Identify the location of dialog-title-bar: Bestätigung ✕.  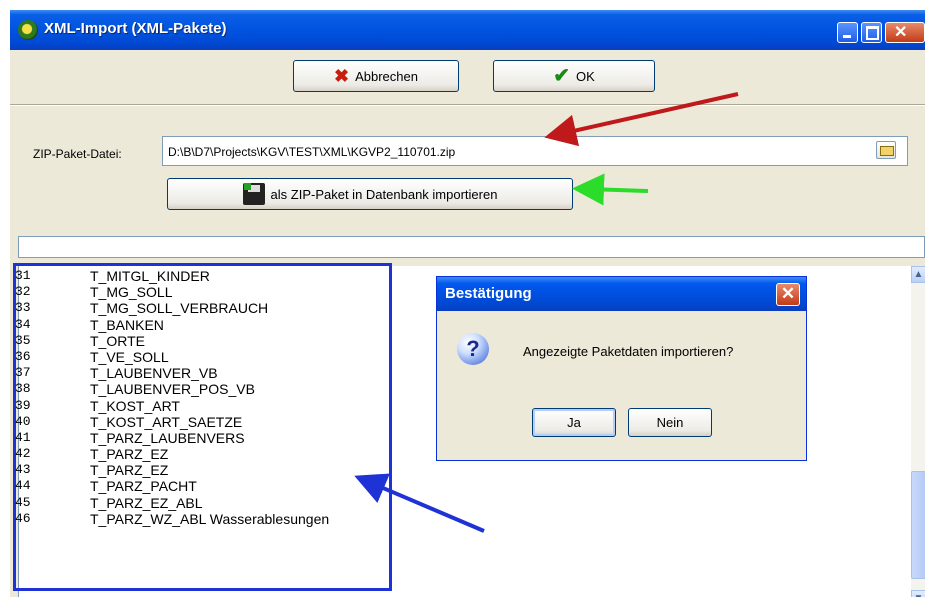
(621, 294).